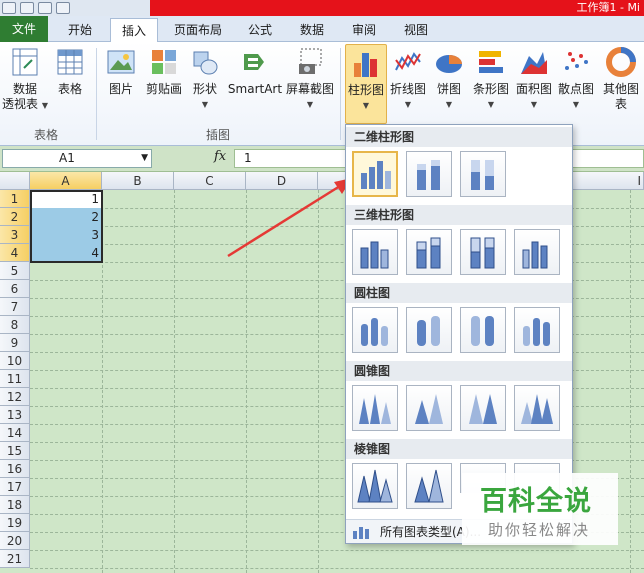  I want to click on picture-icon, so click(121, 62).